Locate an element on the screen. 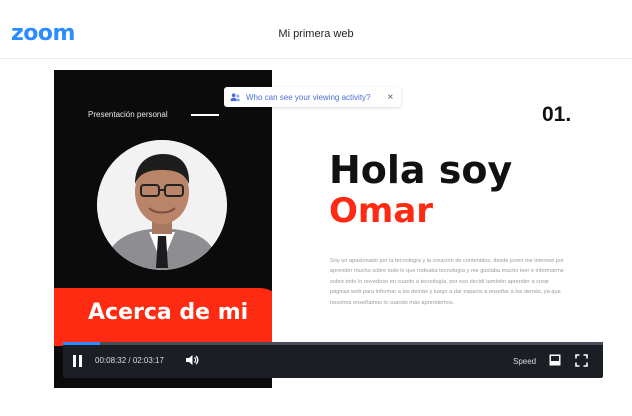 The width and height of the screenshot is (632, 416). mini-player-icon is located at coordinates (555, 360).